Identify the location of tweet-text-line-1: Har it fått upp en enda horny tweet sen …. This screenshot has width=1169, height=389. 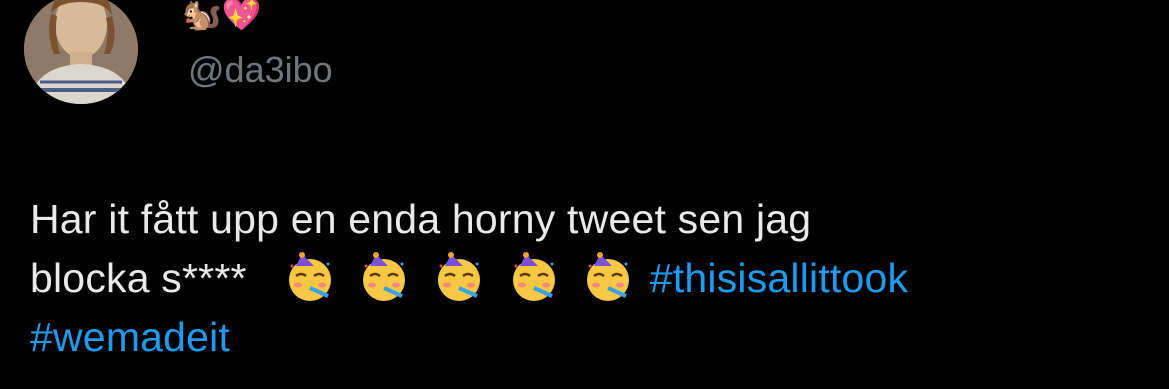
(421, 219).